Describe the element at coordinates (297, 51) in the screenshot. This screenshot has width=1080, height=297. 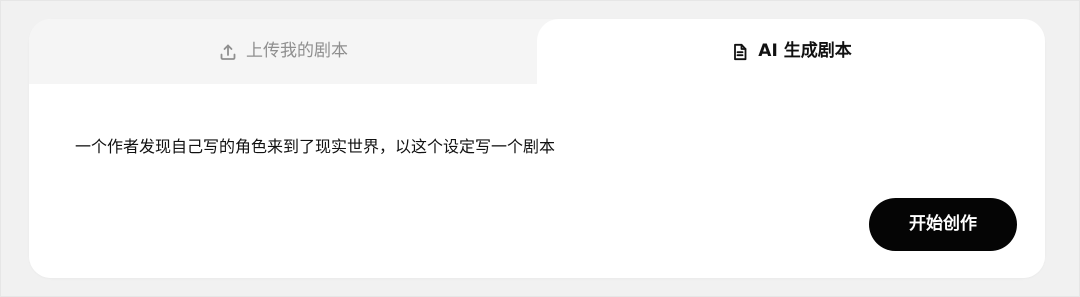
I see `tab-upload-script-label: 上传我的剧本` at that location.